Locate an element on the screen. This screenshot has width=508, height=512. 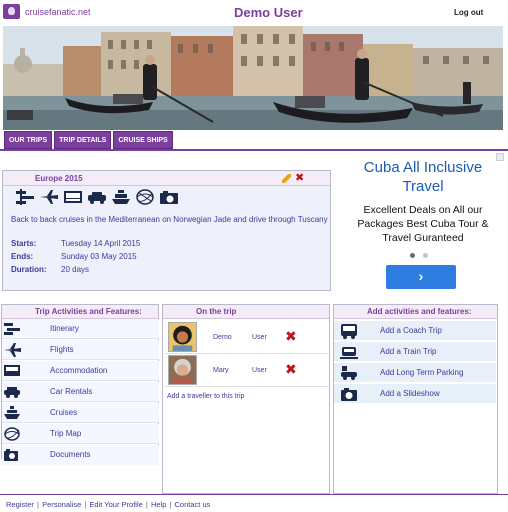
logout-link: Log out is located at coordinates (468, 12).